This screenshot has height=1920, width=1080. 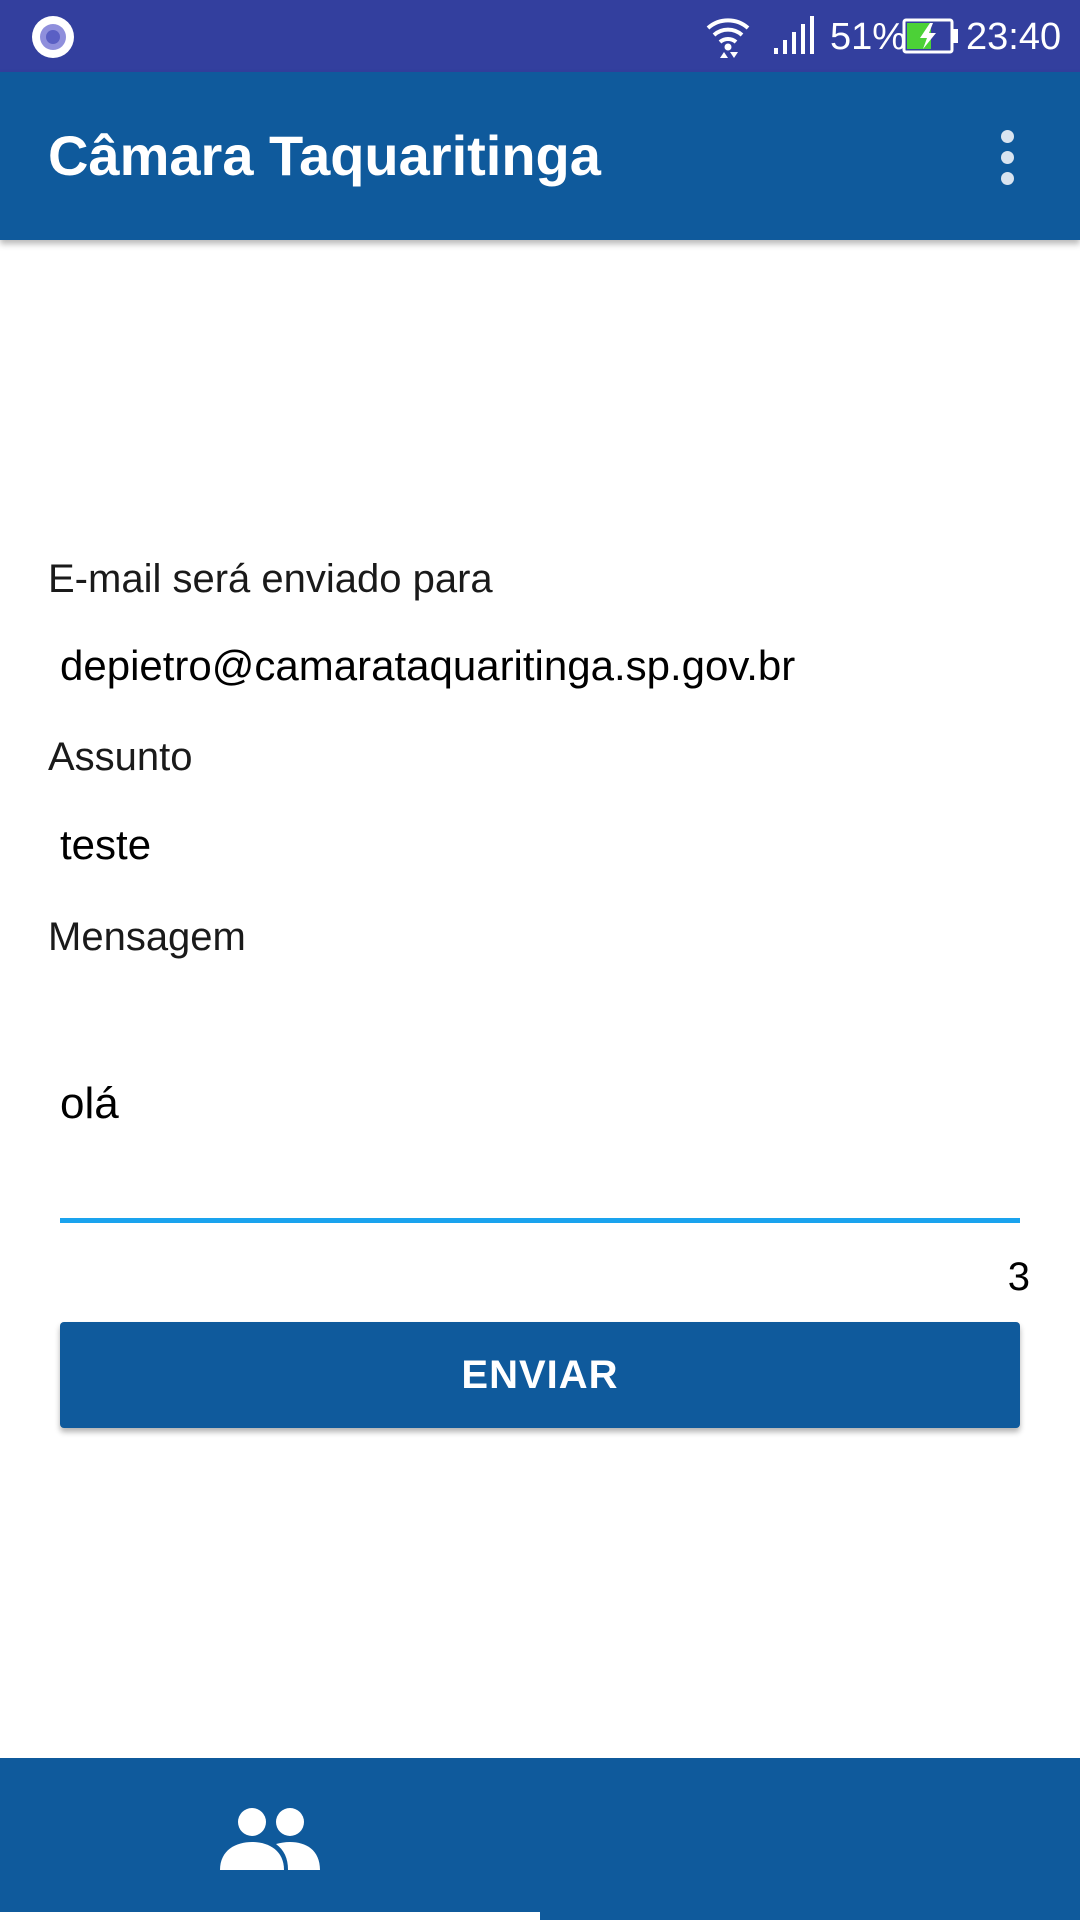 What do you see at coordinates (540, 1220) in the screenshot?
I see `message-input-underline` at bounding box center [540, 1220].